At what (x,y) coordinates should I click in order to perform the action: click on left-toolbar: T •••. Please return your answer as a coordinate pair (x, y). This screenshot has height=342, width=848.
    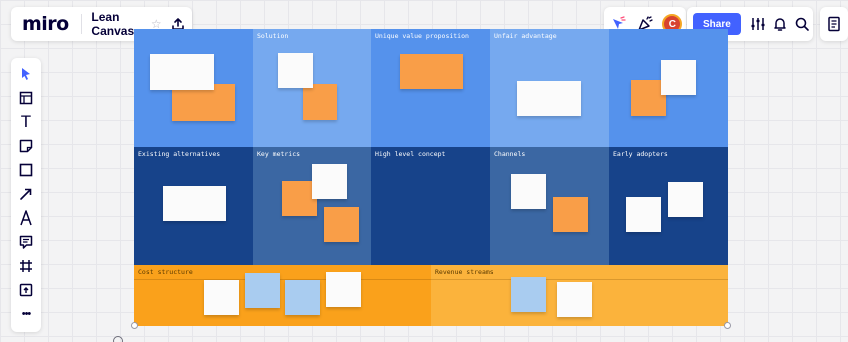
    Looking at the image, I should click on (26, 195).